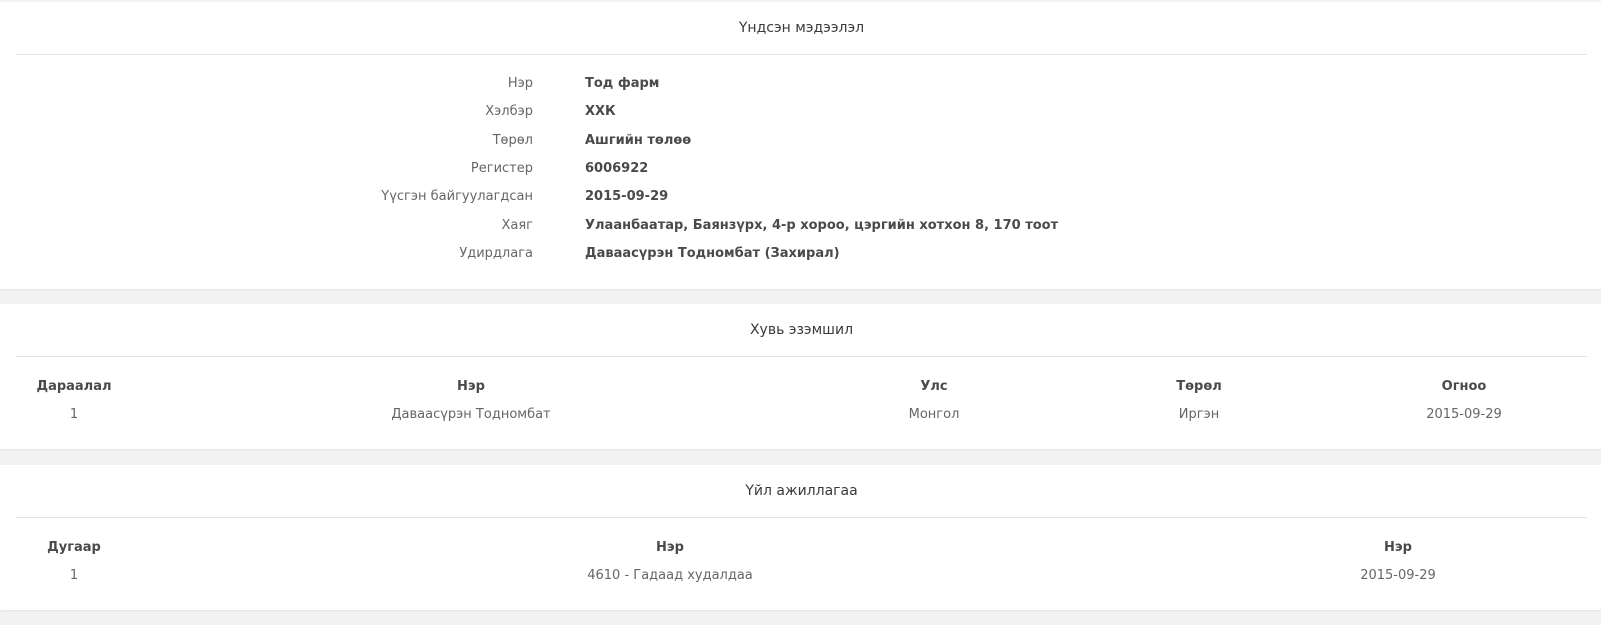 This screenshot has height=625, width=1601. What do you see at coordinates (934, 414) in the screenshot?
I see `table-cell-country: Монгол` at bounding box center [934, 414].